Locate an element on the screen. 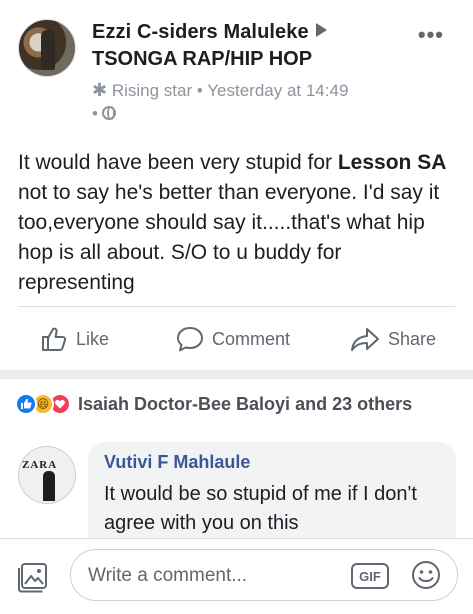 This screenshot has height=614, width=473. avatar-brand-text: ZARA is located at coordinates (40, 465).